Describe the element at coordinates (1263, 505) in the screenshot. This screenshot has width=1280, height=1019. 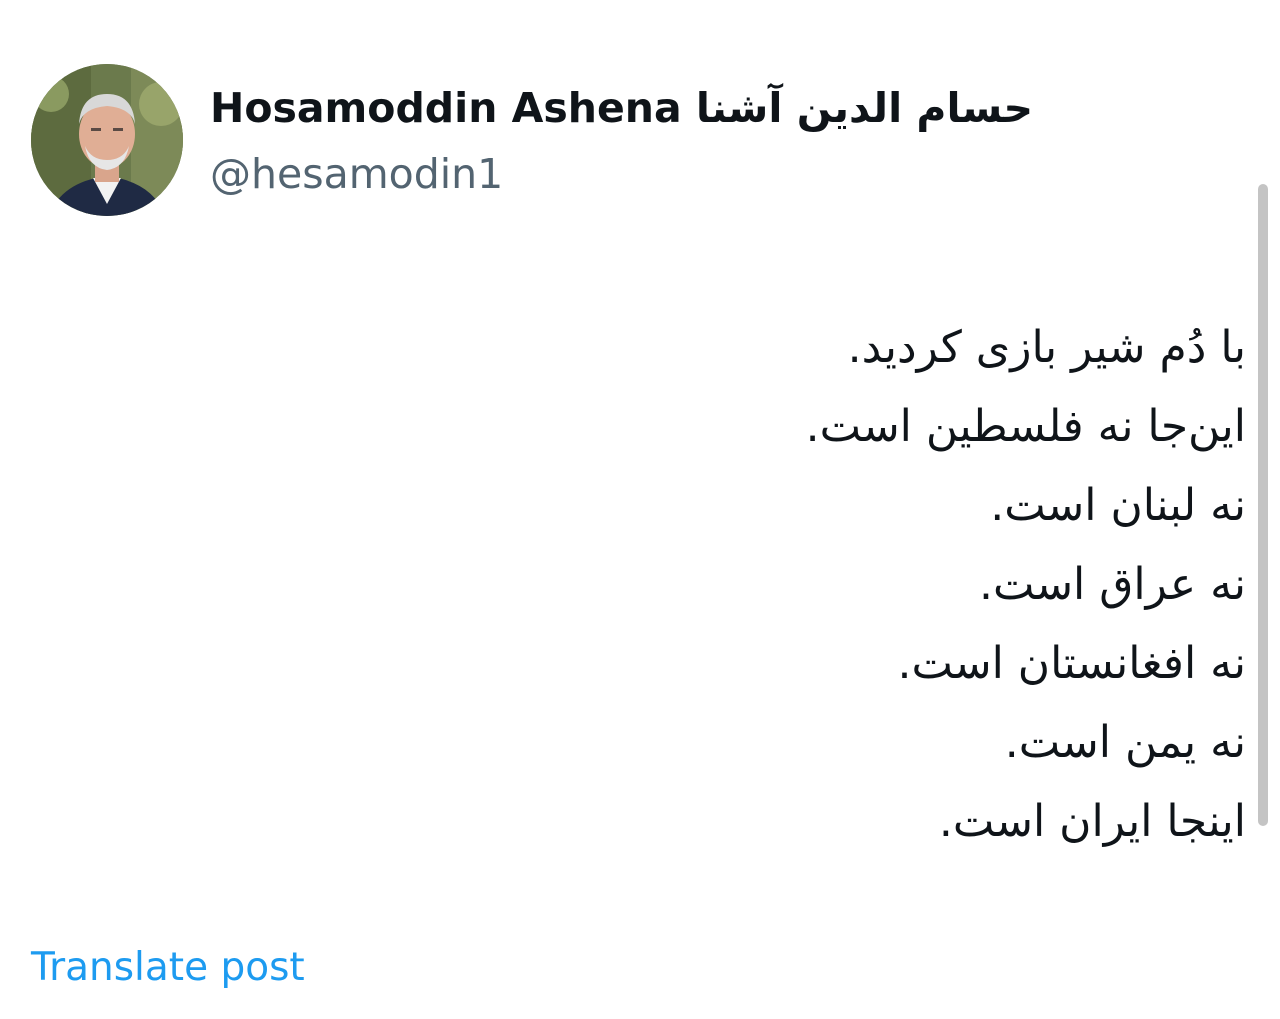
I see `scrollbar` at that location.